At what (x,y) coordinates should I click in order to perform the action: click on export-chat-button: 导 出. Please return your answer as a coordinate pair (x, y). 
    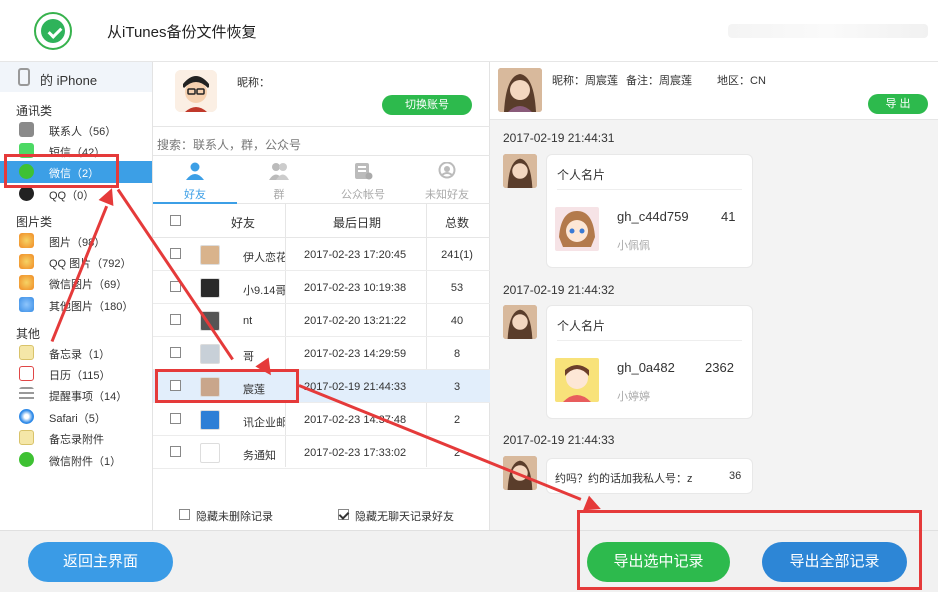
    Looking at the image, I should click on (898, 104).